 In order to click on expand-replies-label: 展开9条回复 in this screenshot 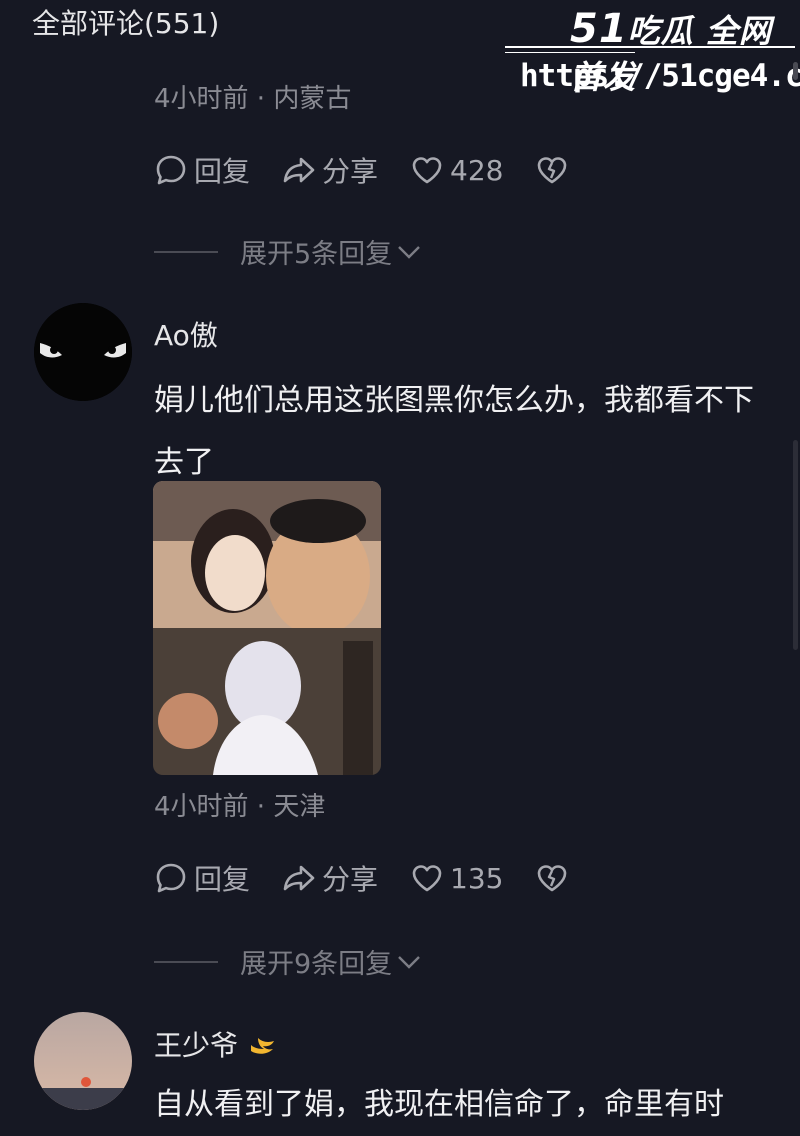, I will do `click(316, 964)`.